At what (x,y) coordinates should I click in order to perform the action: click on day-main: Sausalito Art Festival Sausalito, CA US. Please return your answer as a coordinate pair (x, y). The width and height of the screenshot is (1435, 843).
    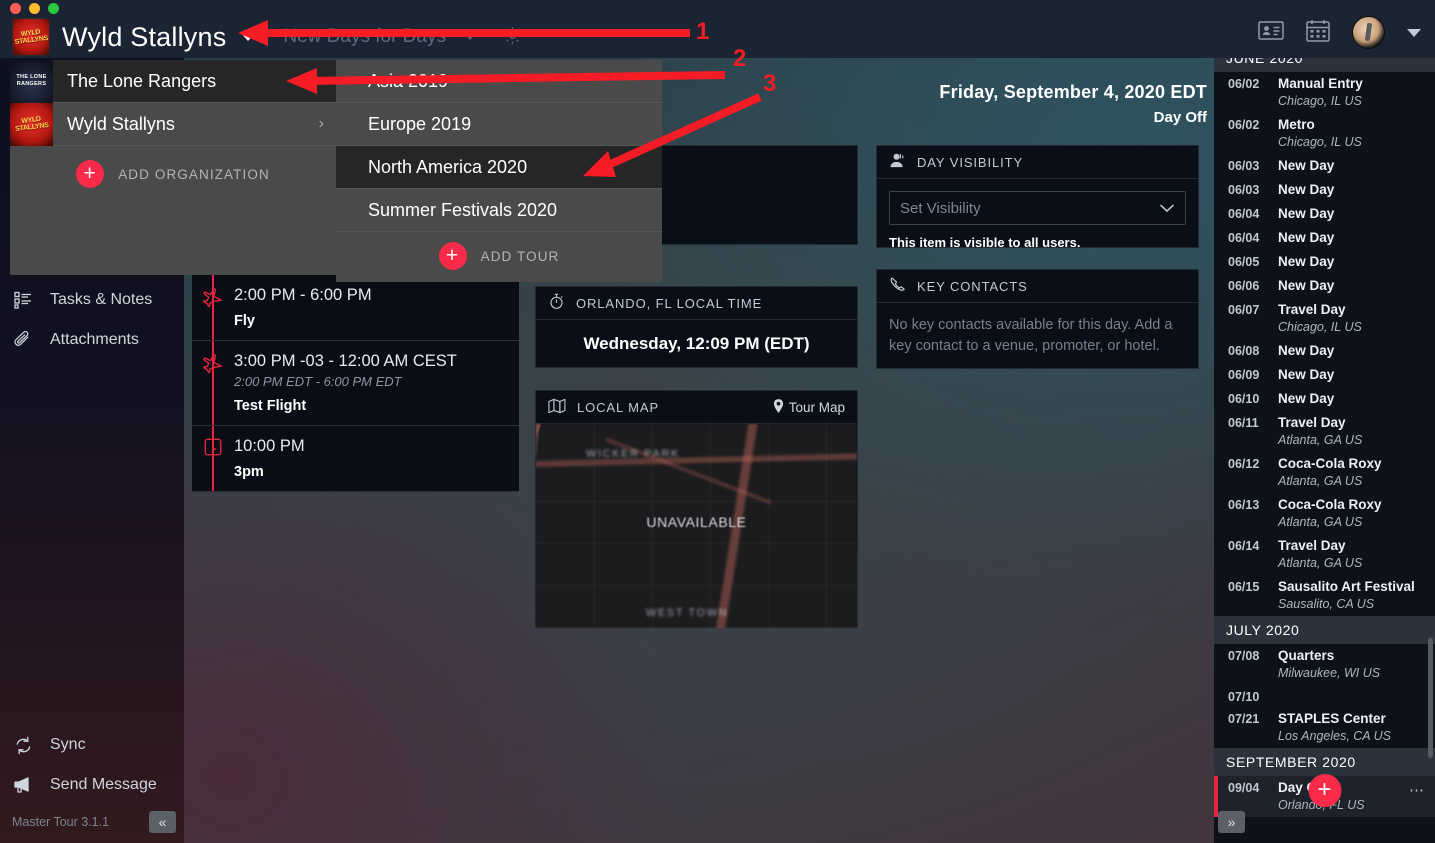
    Looking at the image, I should click on (1351, 595).